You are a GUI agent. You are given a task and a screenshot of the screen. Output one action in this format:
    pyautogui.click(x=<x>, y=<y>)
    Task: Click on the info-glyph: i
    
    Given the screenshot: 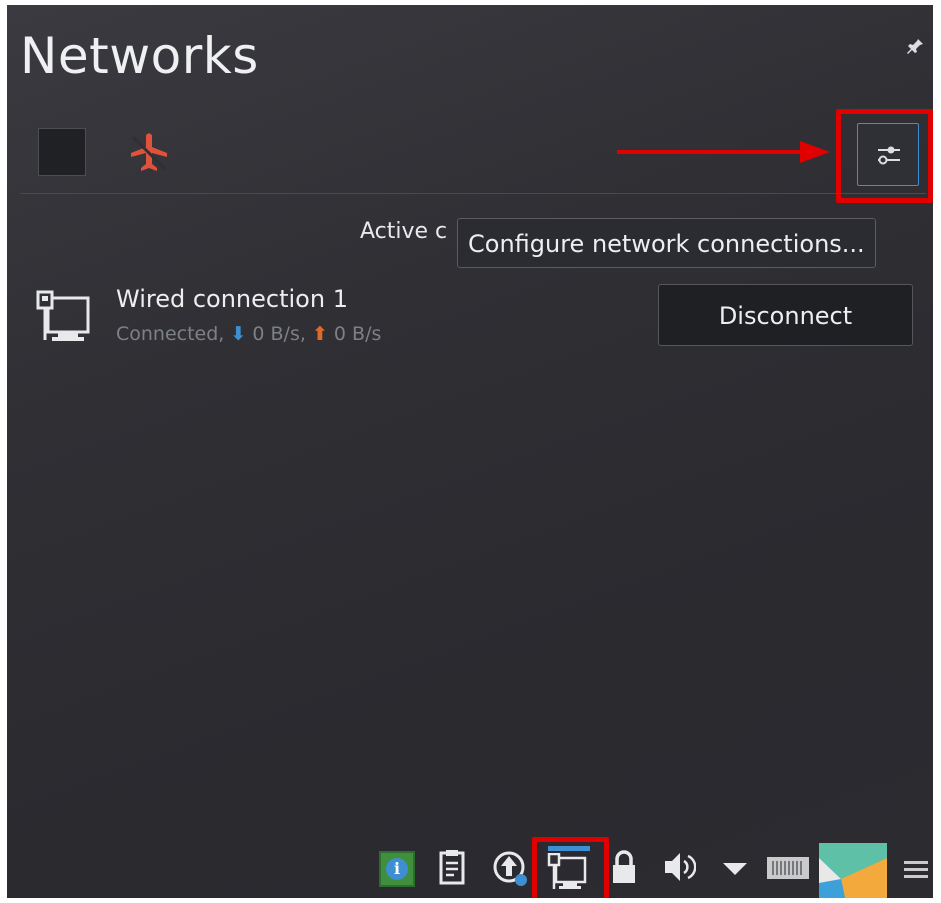 What is the action you would take?
    pyautogui.click(x=397, y=869)
    